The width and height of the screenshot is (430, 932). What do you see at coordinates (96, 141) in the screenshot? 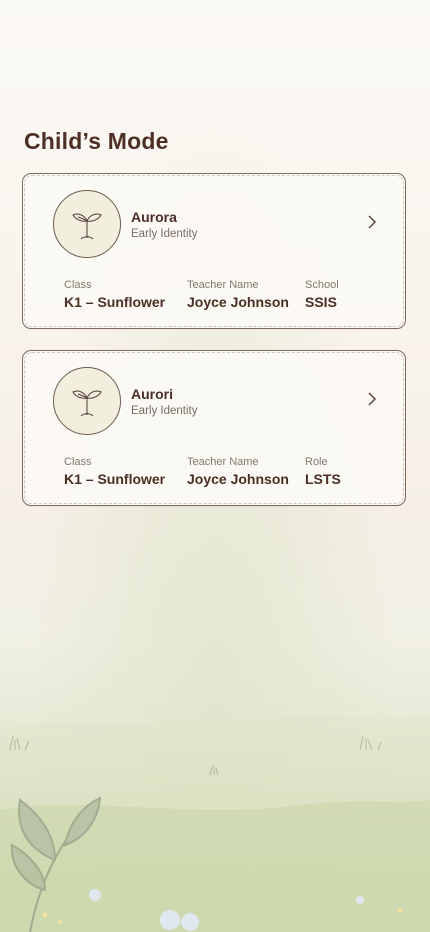
I see `page-title: Child’s Mode` at bounding box center [96, 141].